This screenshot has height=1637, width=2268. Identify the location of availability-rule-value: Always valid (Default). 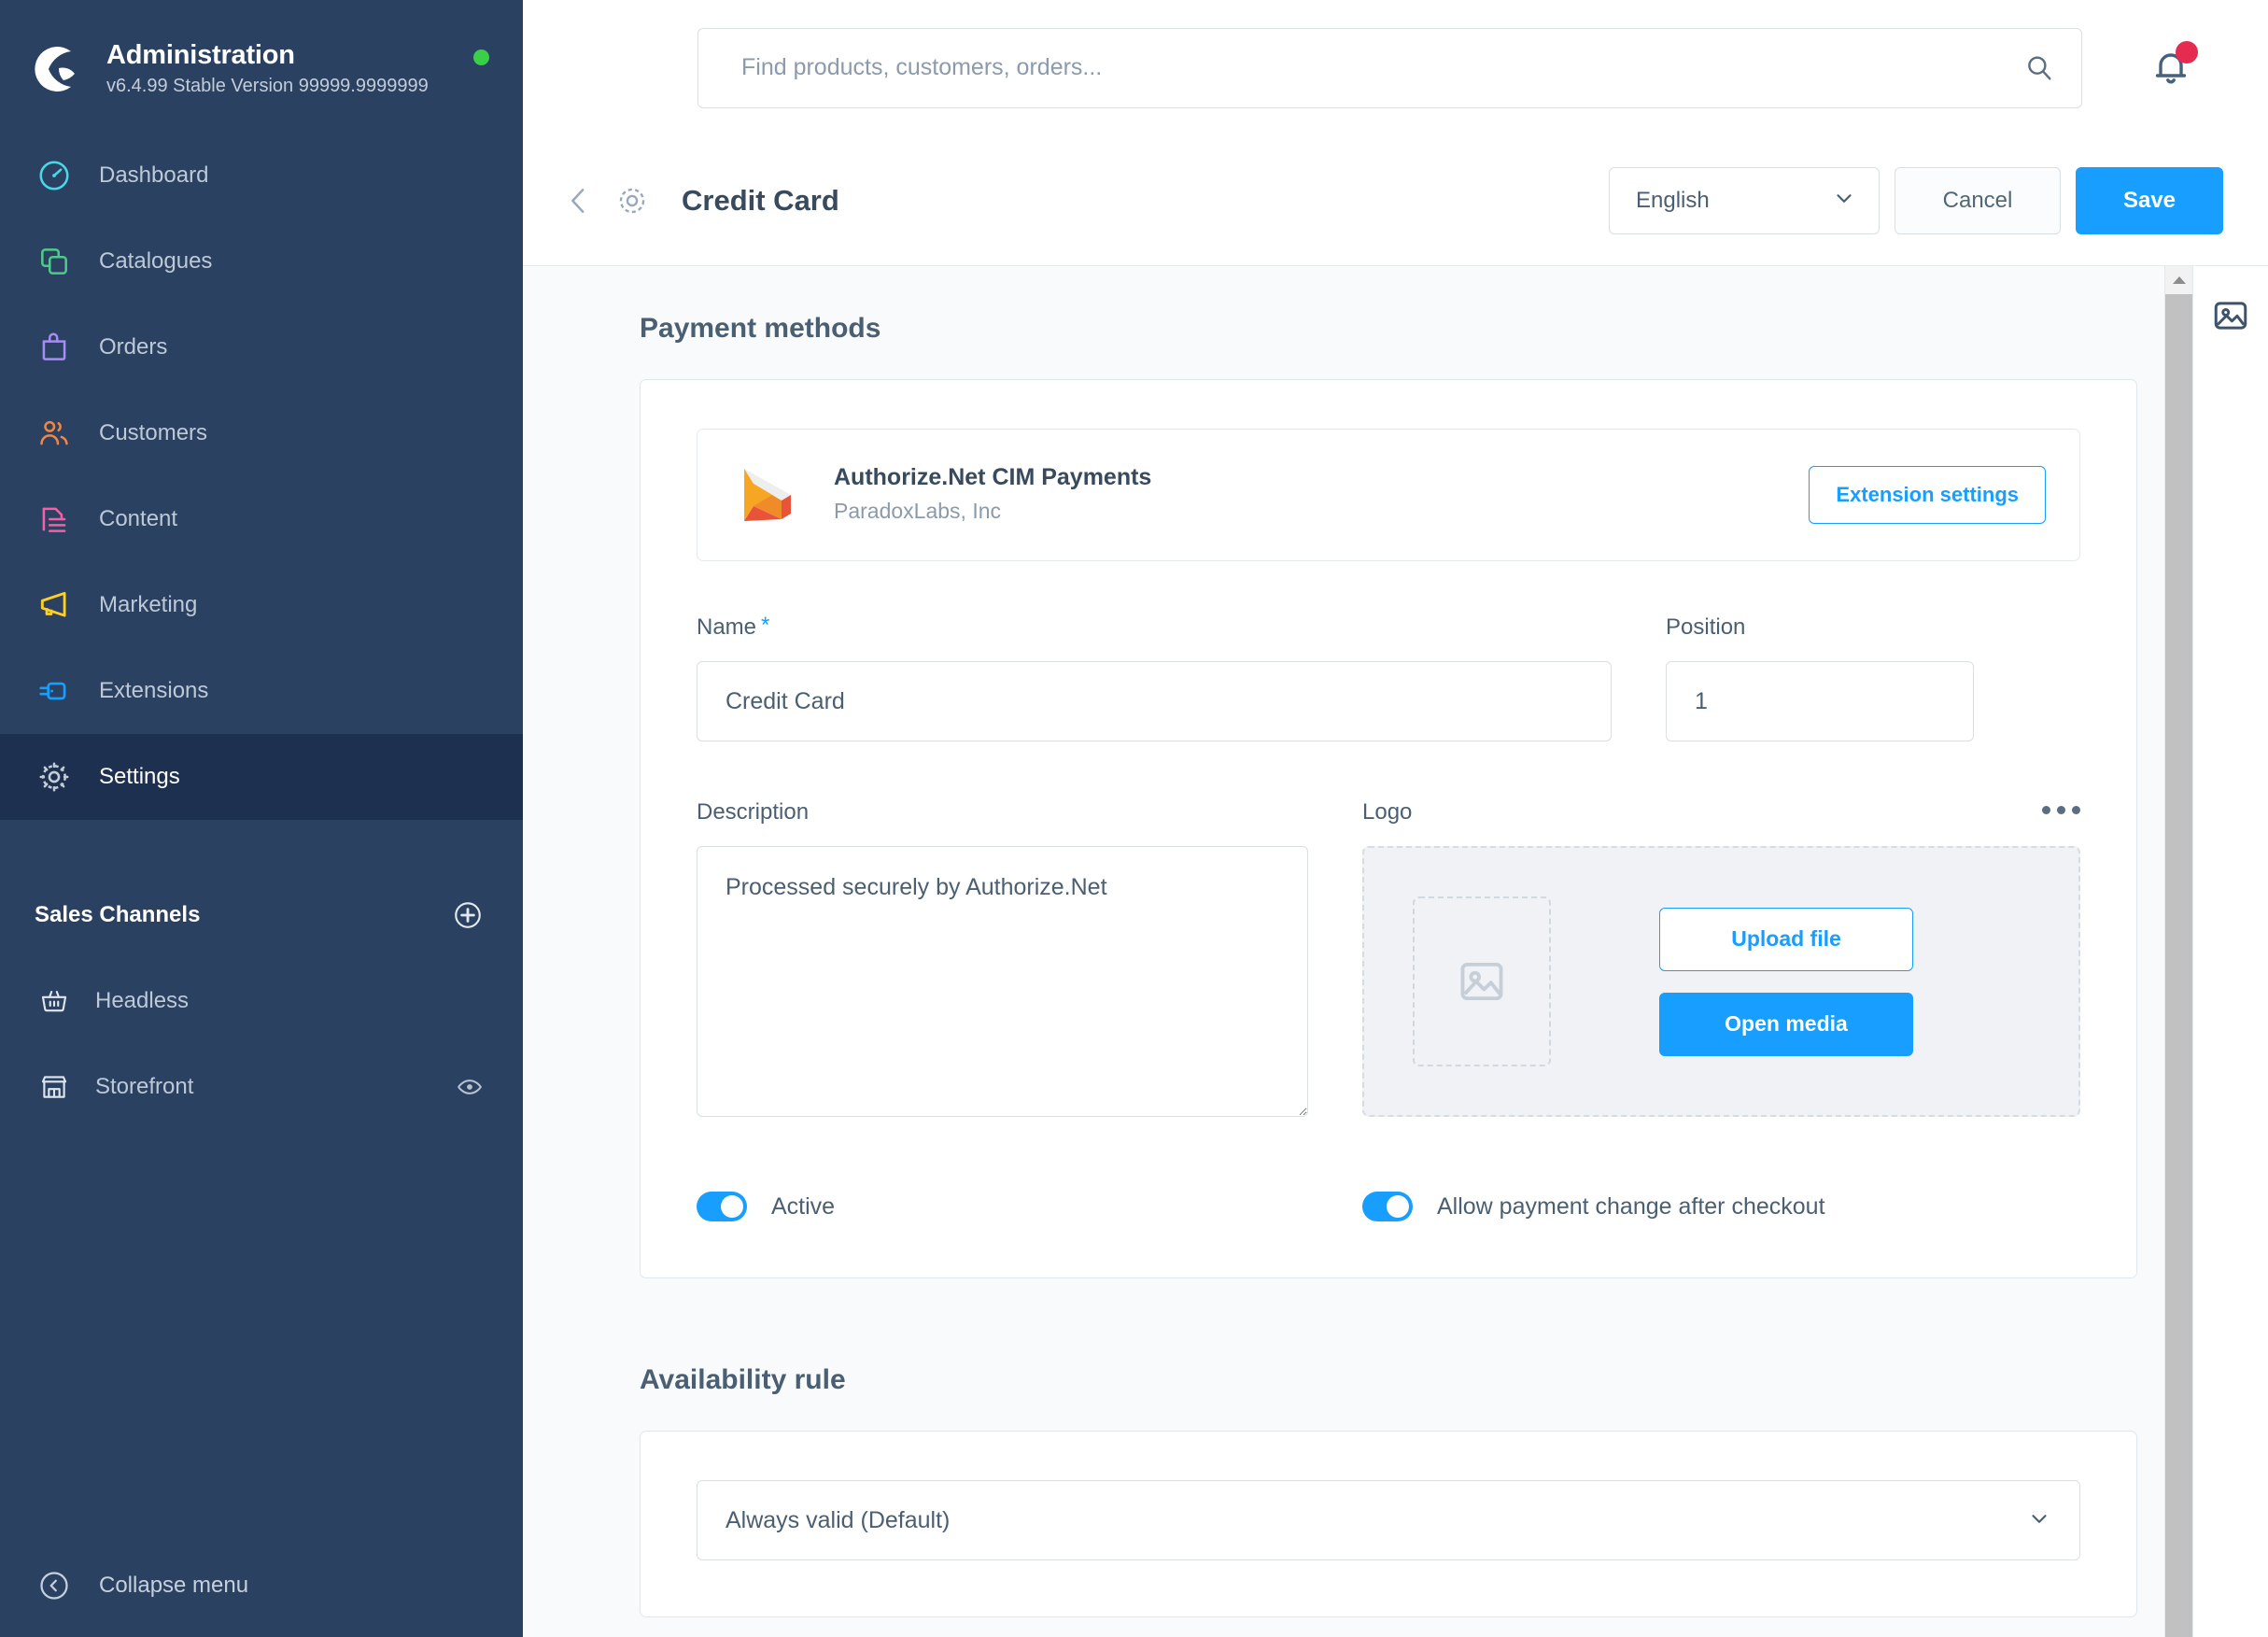
(838, 1519).